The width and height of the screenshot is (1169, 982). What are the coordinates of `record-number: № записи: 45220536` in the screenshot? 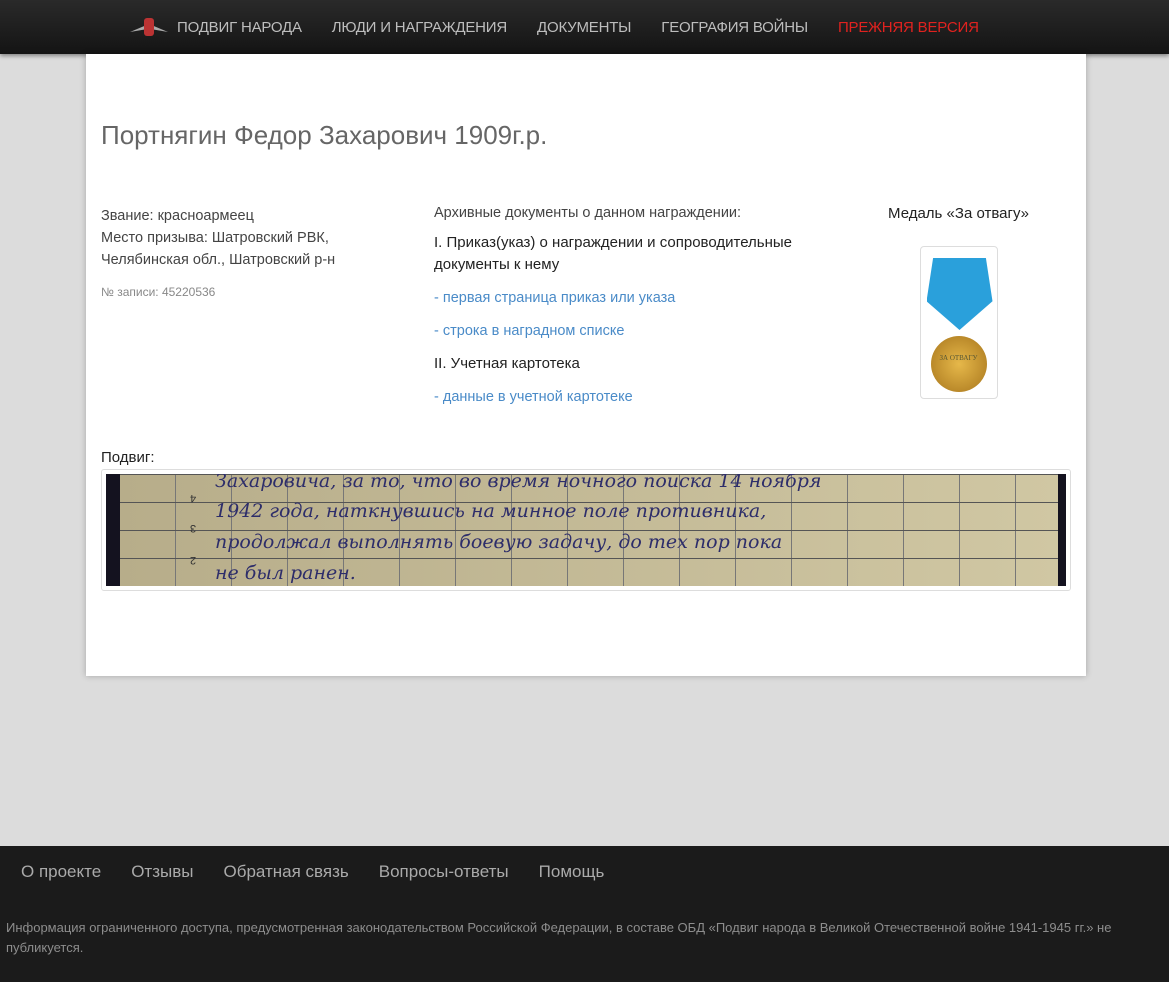 It's located at (158, 292).